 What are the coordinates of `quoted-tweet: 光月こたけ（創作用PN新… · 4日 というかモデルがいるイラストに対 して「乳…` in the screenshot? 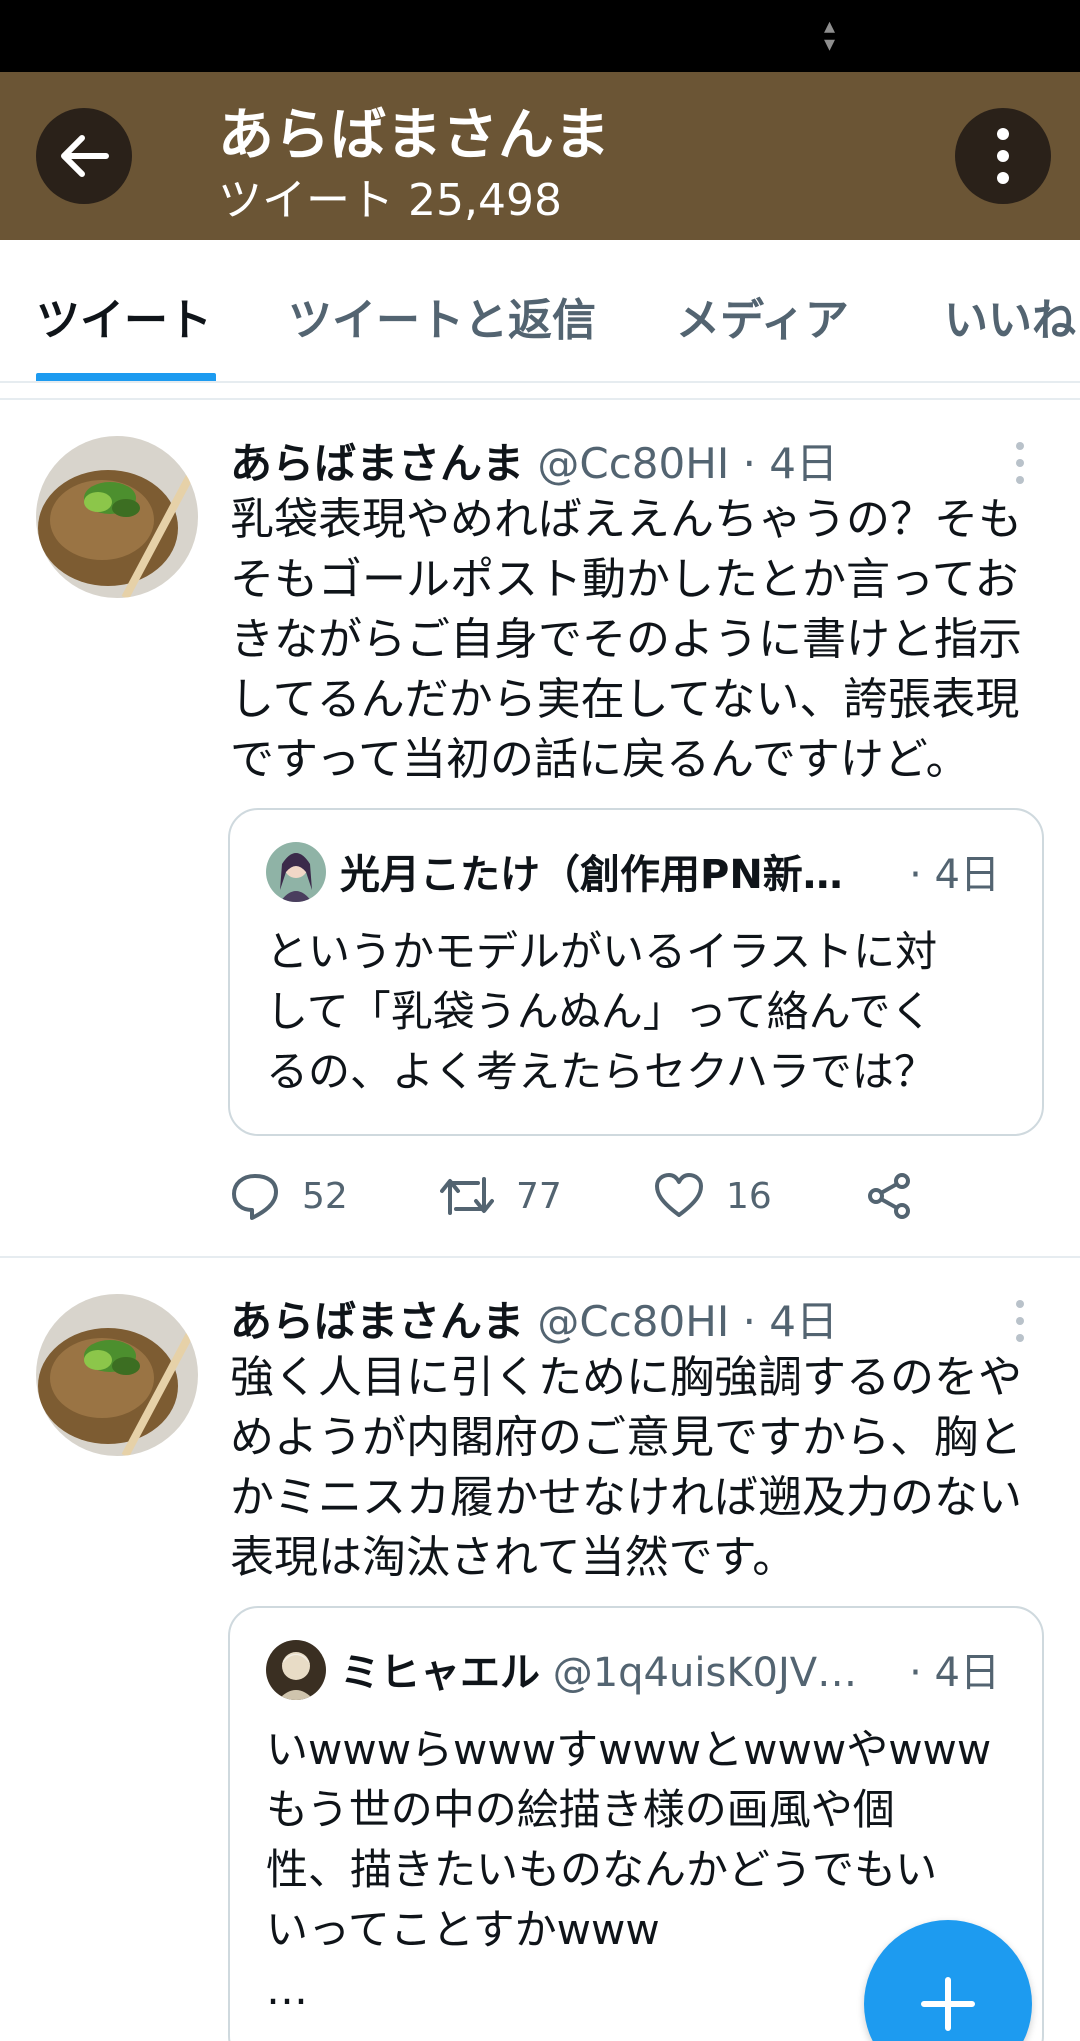 It's located at (636, 972).